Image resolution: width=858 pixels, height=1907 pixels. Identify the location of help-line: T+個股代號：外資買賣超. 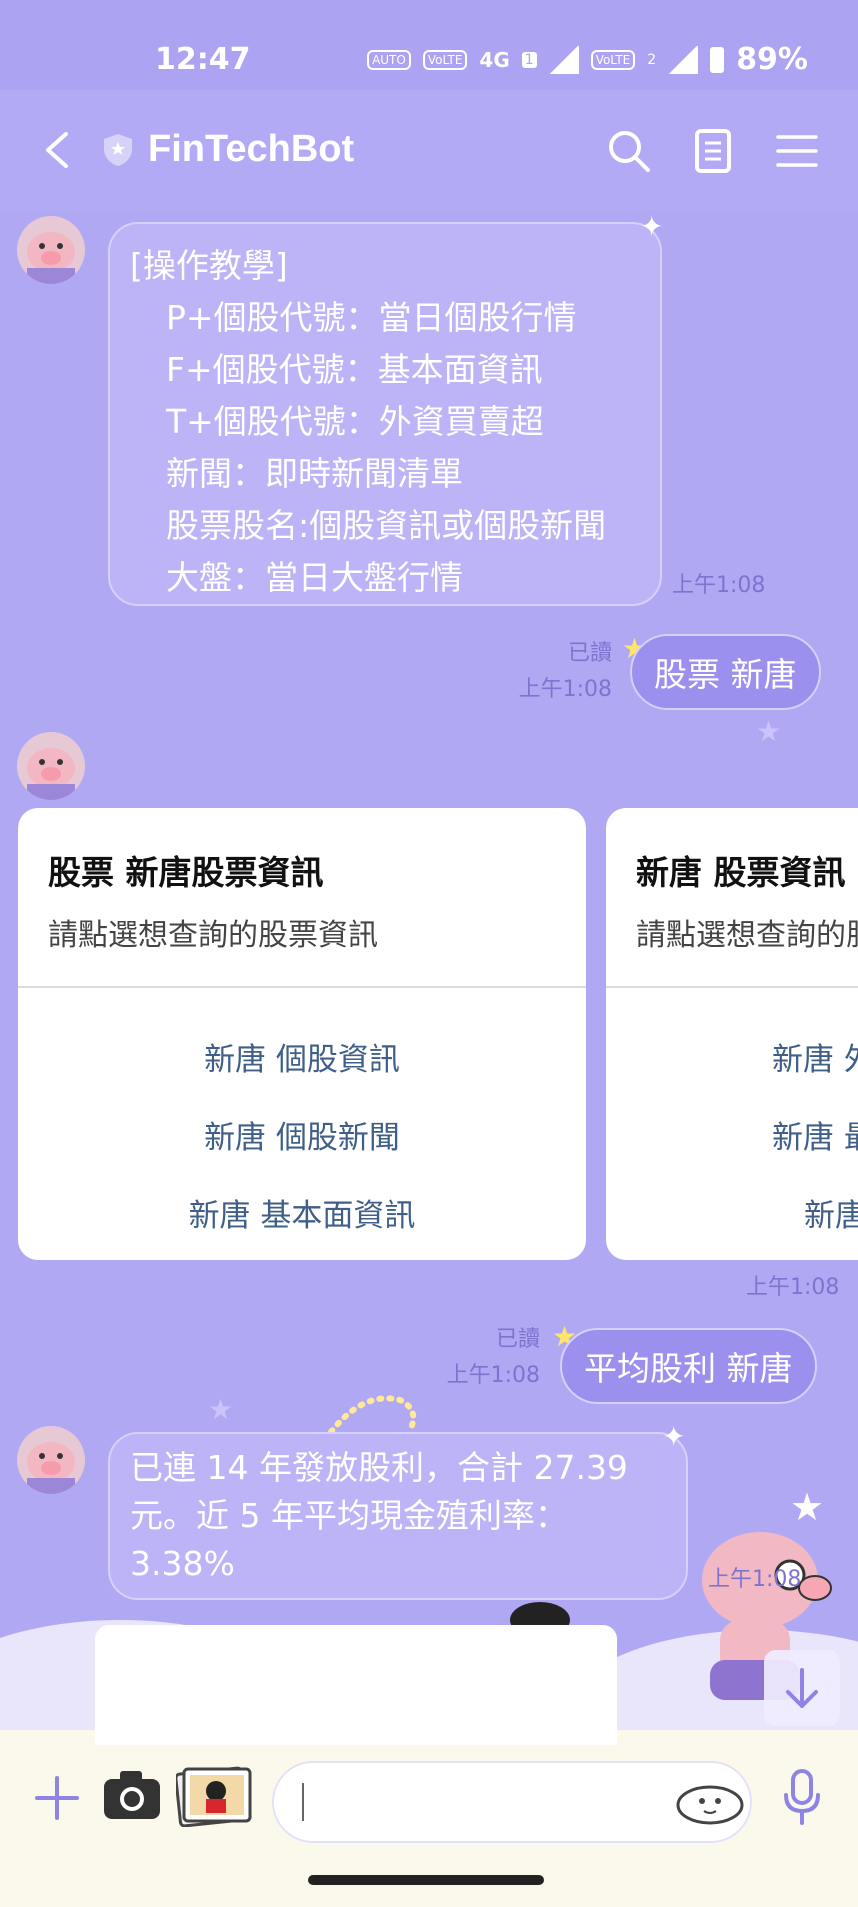
(355, 421).